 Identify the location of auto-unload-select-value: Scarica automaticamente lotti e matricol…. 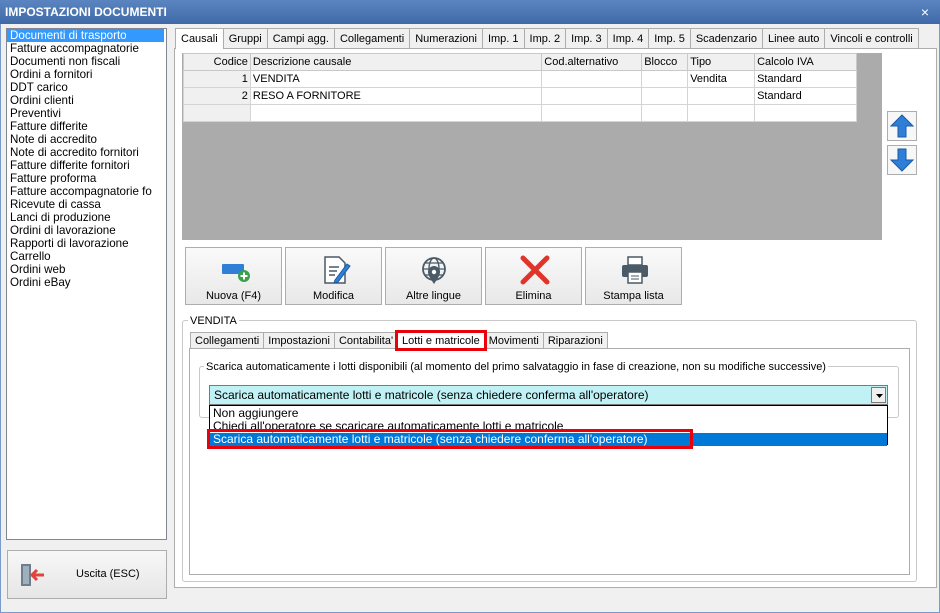
(431, 395).